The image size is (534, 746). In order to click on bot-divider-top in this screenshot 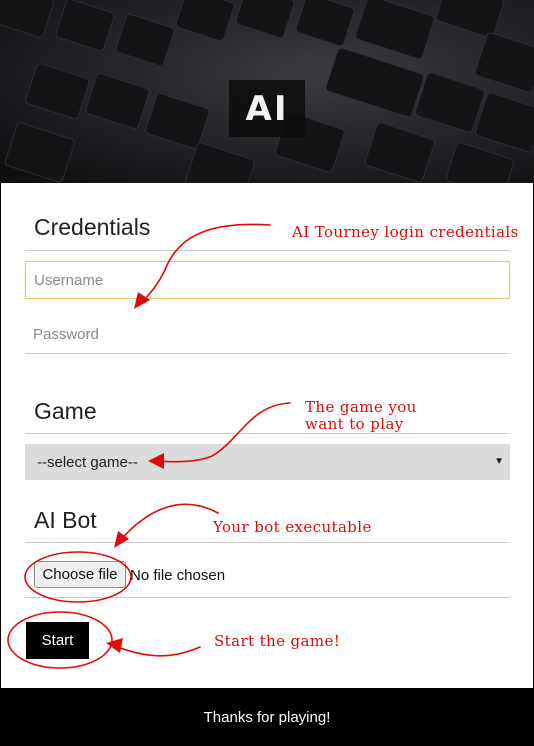, I will do `click(267, 542)`.